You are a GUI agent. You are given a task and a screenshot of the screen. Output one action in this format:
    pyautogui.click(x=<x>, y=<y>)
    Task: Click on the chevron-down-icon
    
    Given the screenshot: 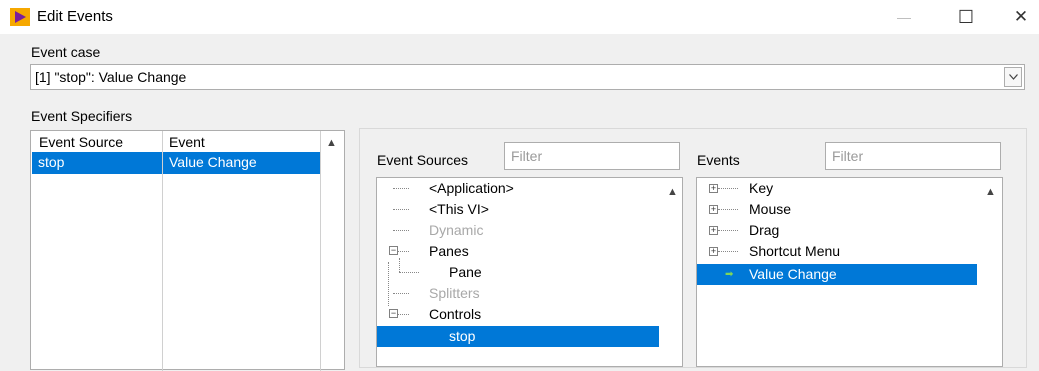 What is the action you would take?
    pyautogui.click(x=1013, y=77)
    